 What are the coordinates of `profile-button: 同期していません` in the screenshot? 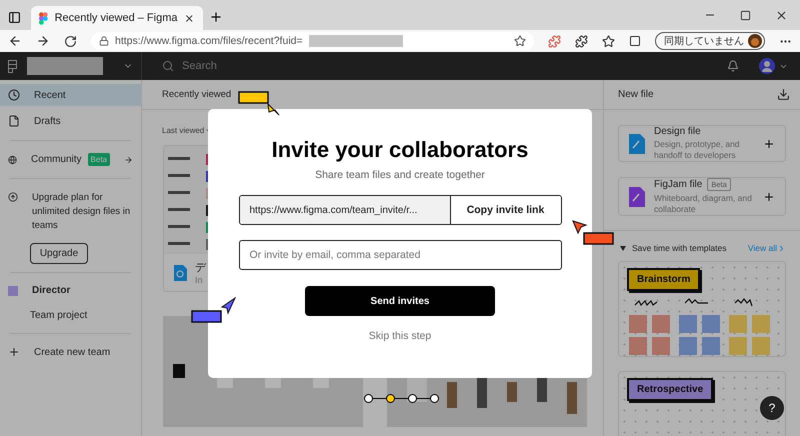 It's located at (710, 41).